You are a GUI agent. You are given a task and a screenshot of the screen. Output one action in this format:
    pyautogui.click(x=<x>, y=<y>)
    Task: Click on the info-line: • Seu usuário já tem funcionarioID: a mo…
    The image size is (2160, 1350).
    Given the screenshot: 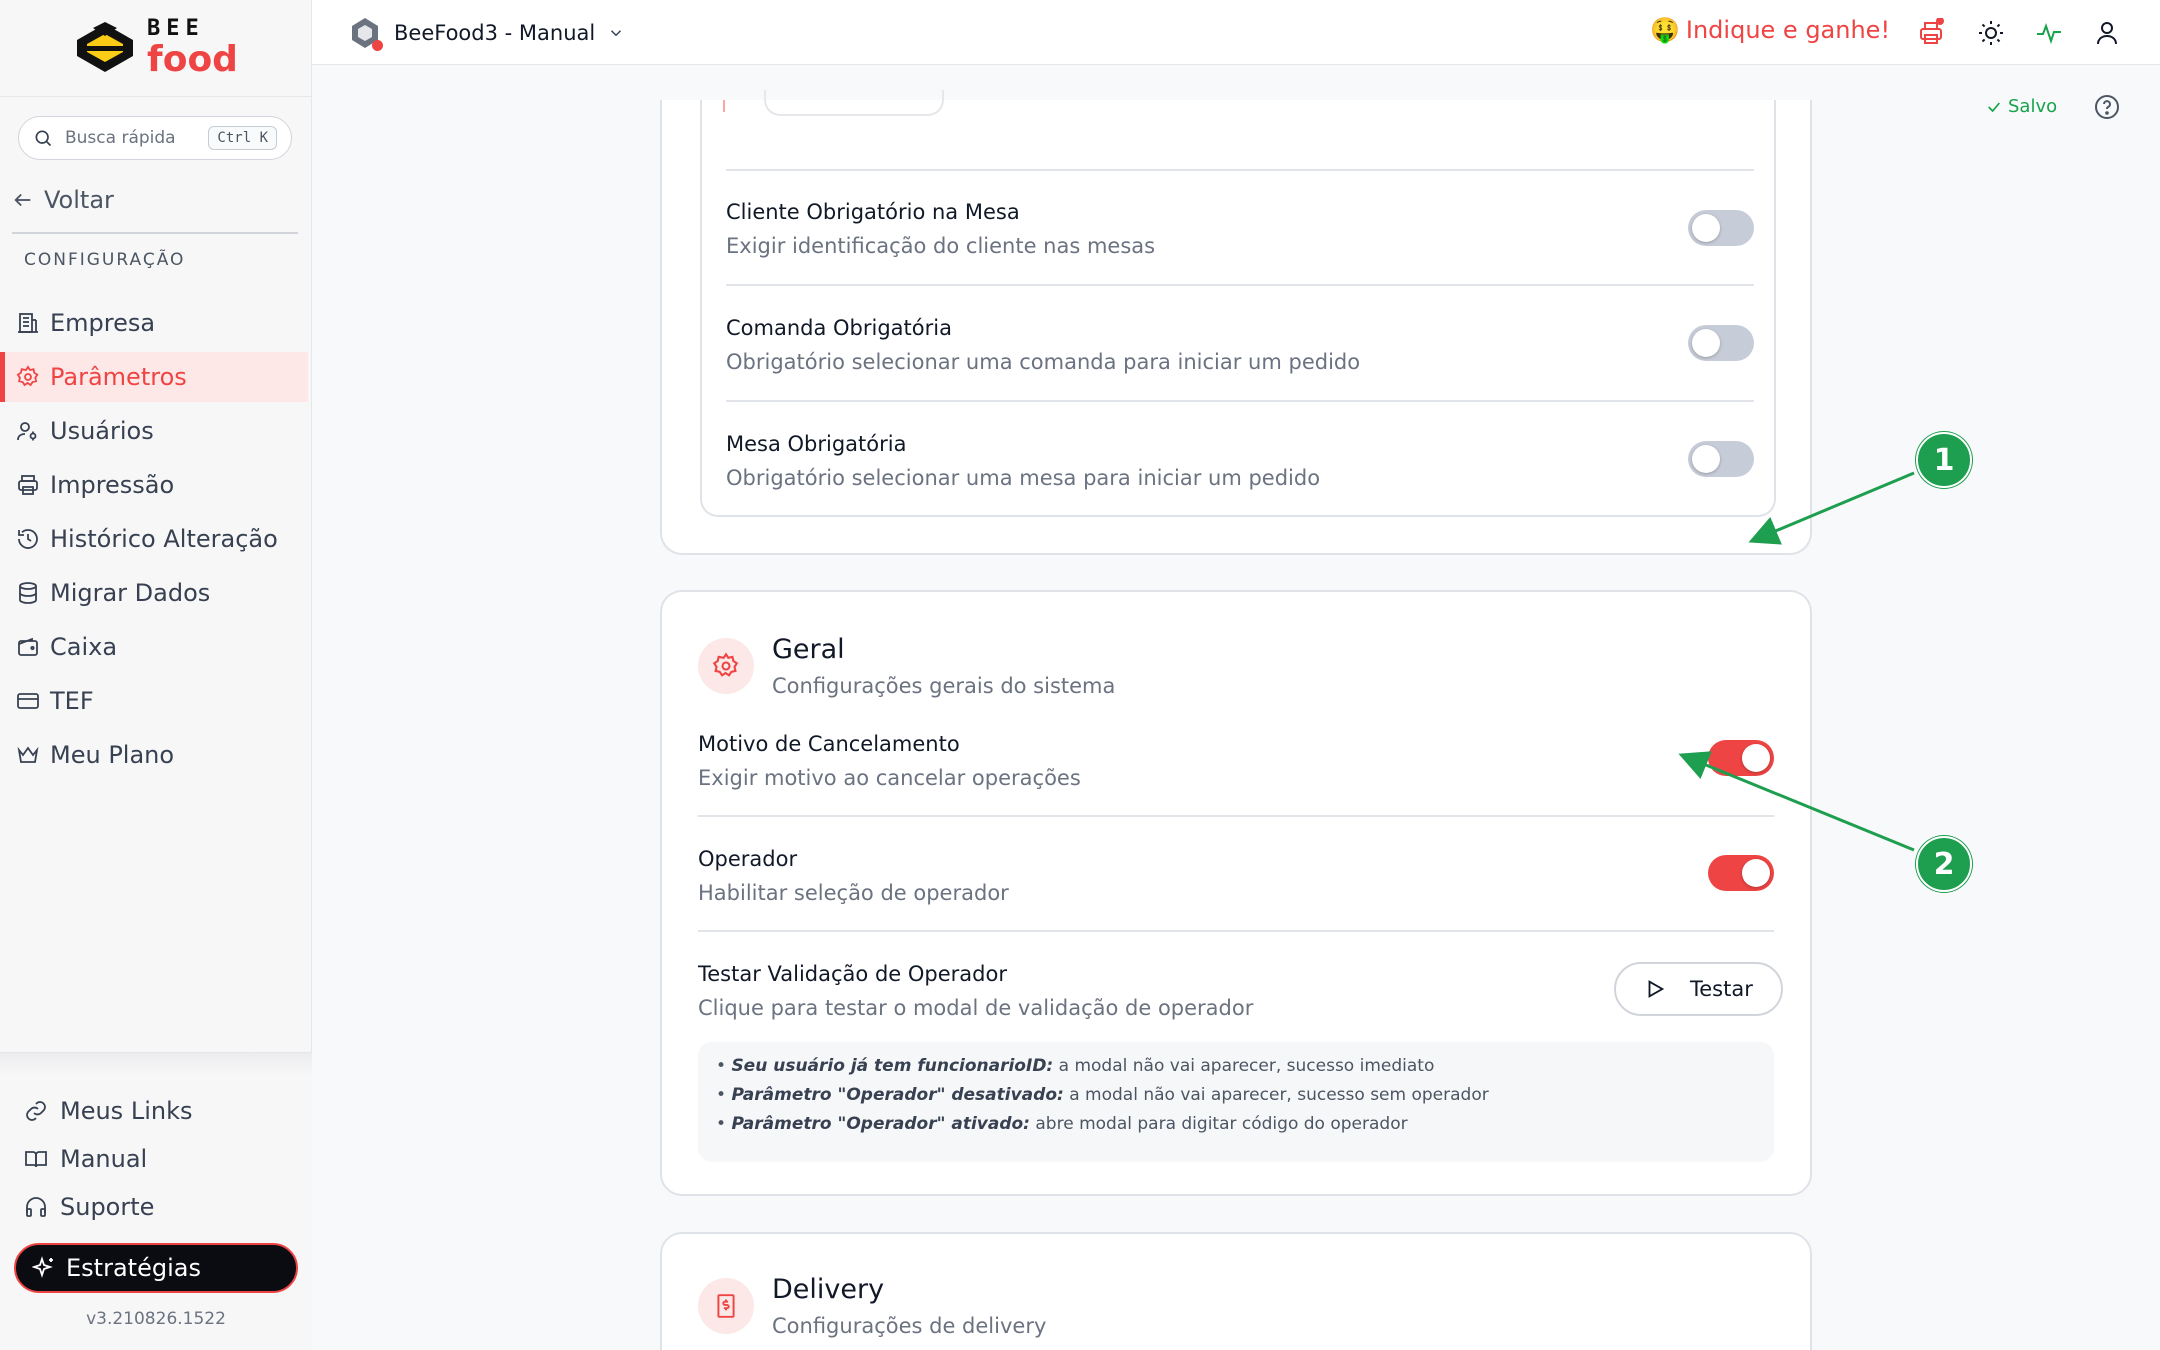 What is the action you would take?
    pyautogui.click(x=1075, y=1066)
    